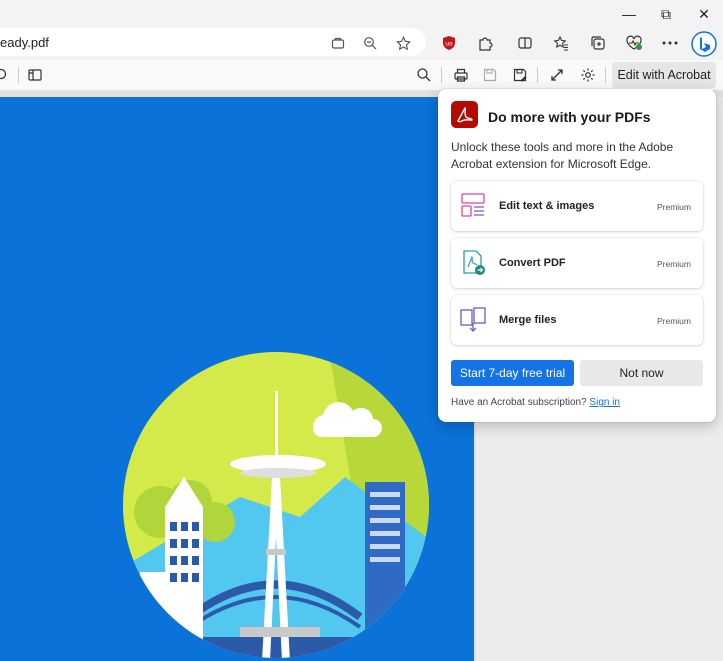 The image size is (723, 661). Describe the element at coordinates (485, 43) in the screenshot. I see `extensions-puzzle-icon` at that location.